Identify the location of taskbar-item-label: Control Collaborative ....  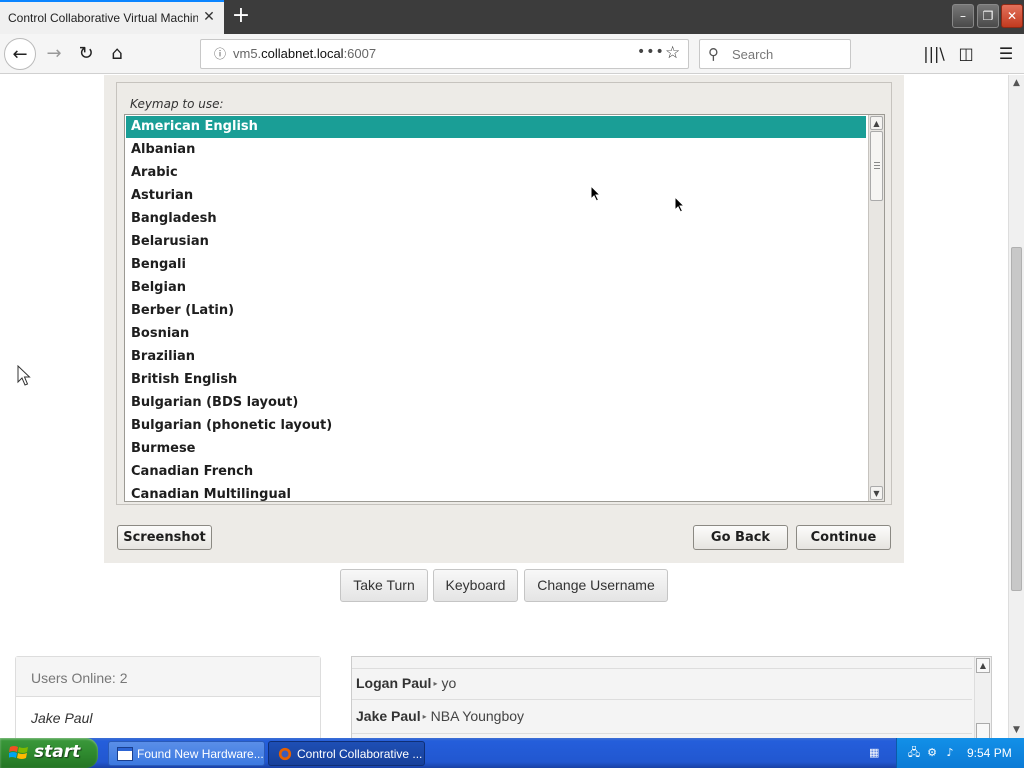
(360, 754).